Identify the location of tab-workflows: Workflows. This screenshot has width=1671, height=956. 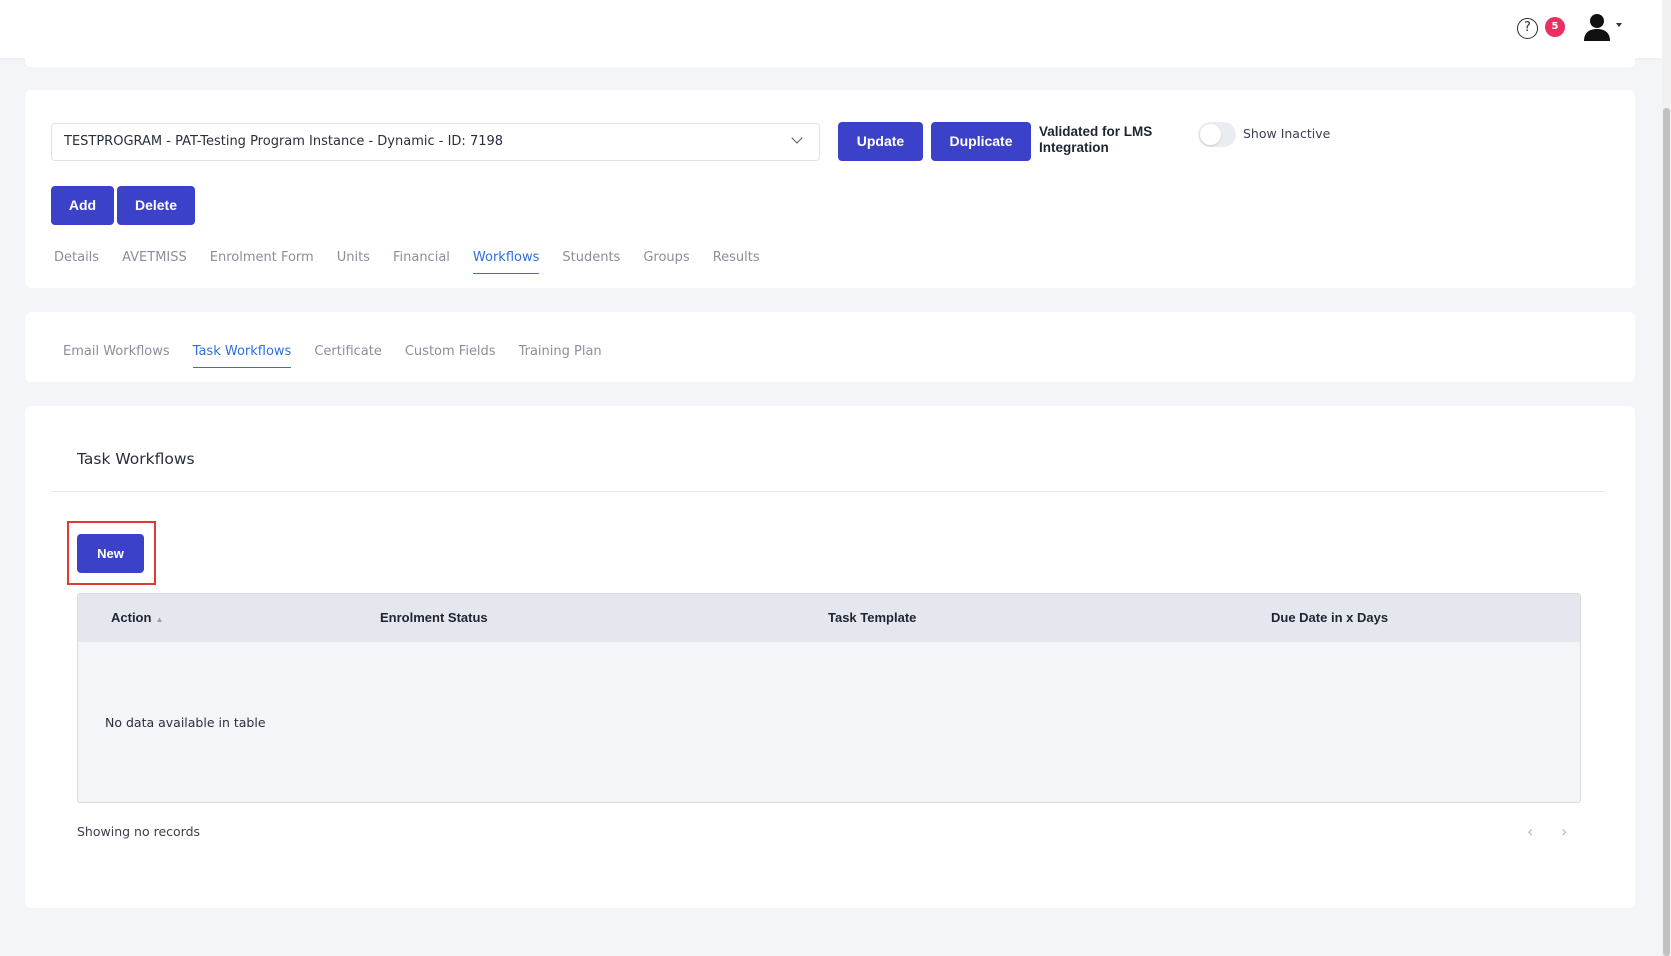
(506, 262).